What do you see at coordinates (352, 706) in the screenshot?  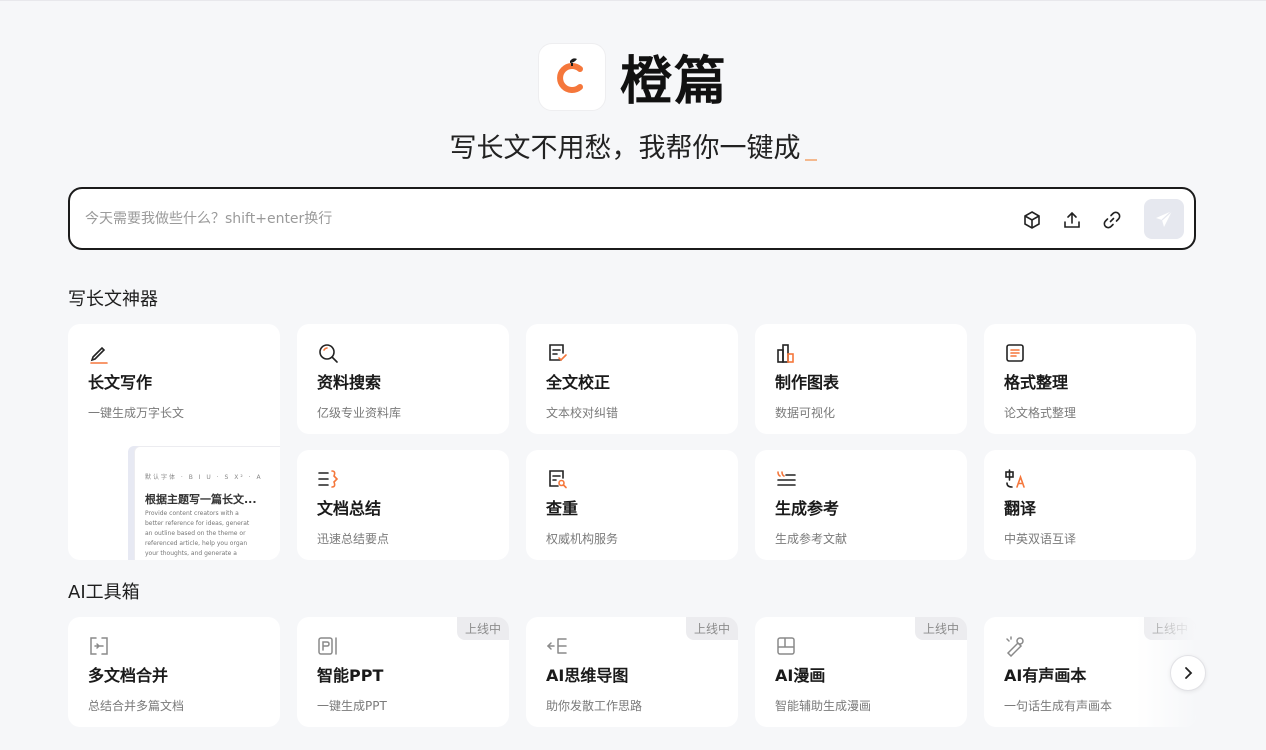 I see `card-desc: 一键生成PPT` at bounding box center [352, 706].